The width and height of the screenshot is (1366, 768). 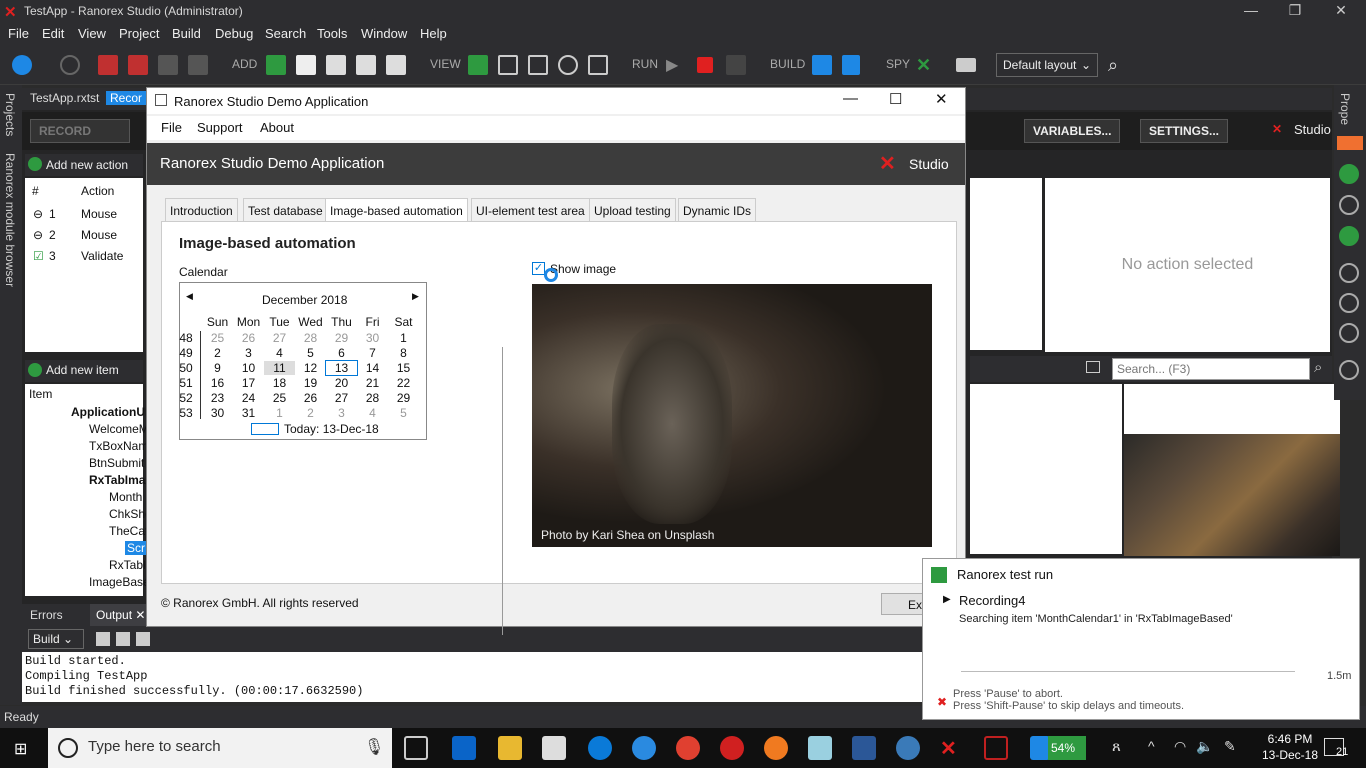 I want to click on repo-search-input: Search... (F3), so click(x=1211, y=369).